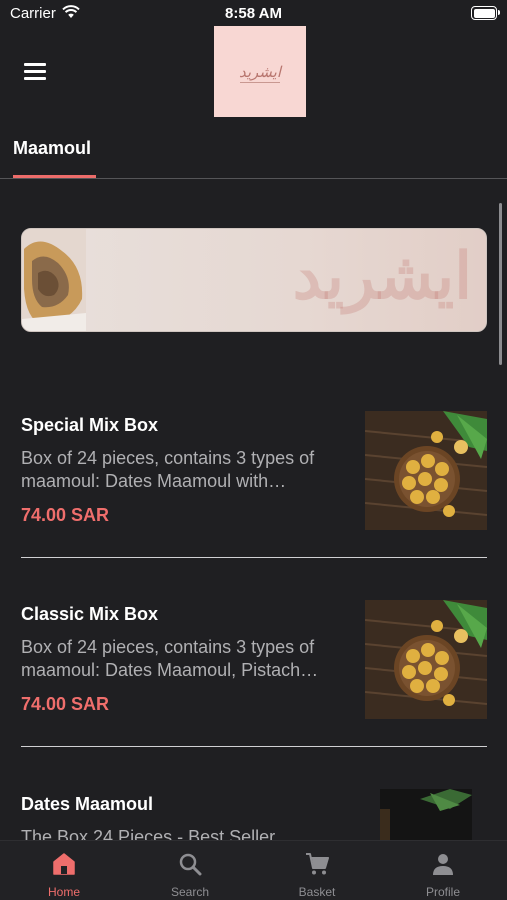  Describe the element at coordinates (90, 614) in the screenshot. I see `product-title: Classic Mix Box` at that location.